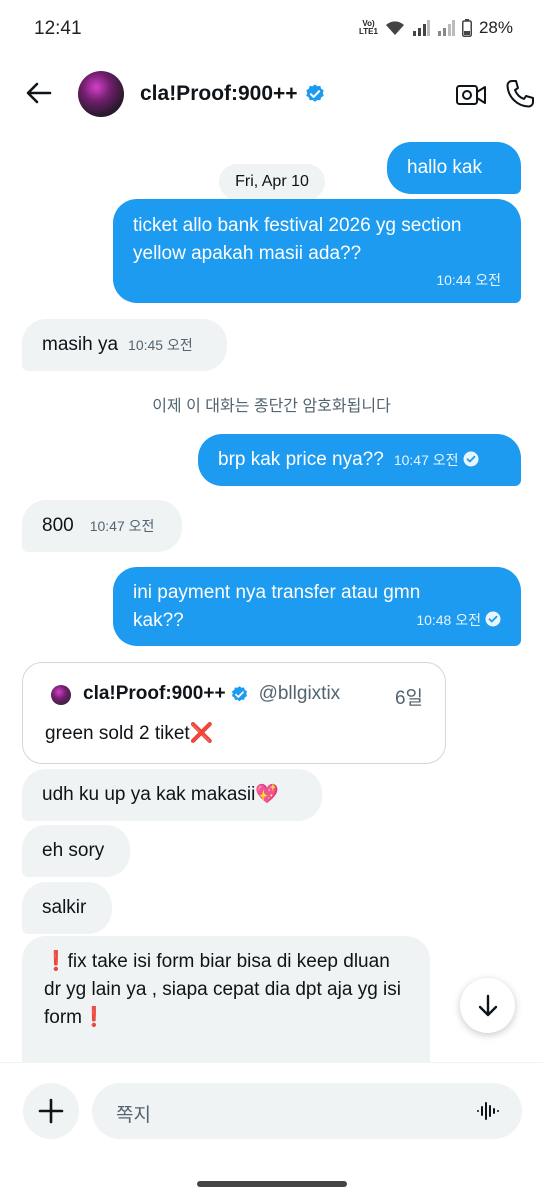  I want to click on battery-icon, so click(466, 28).